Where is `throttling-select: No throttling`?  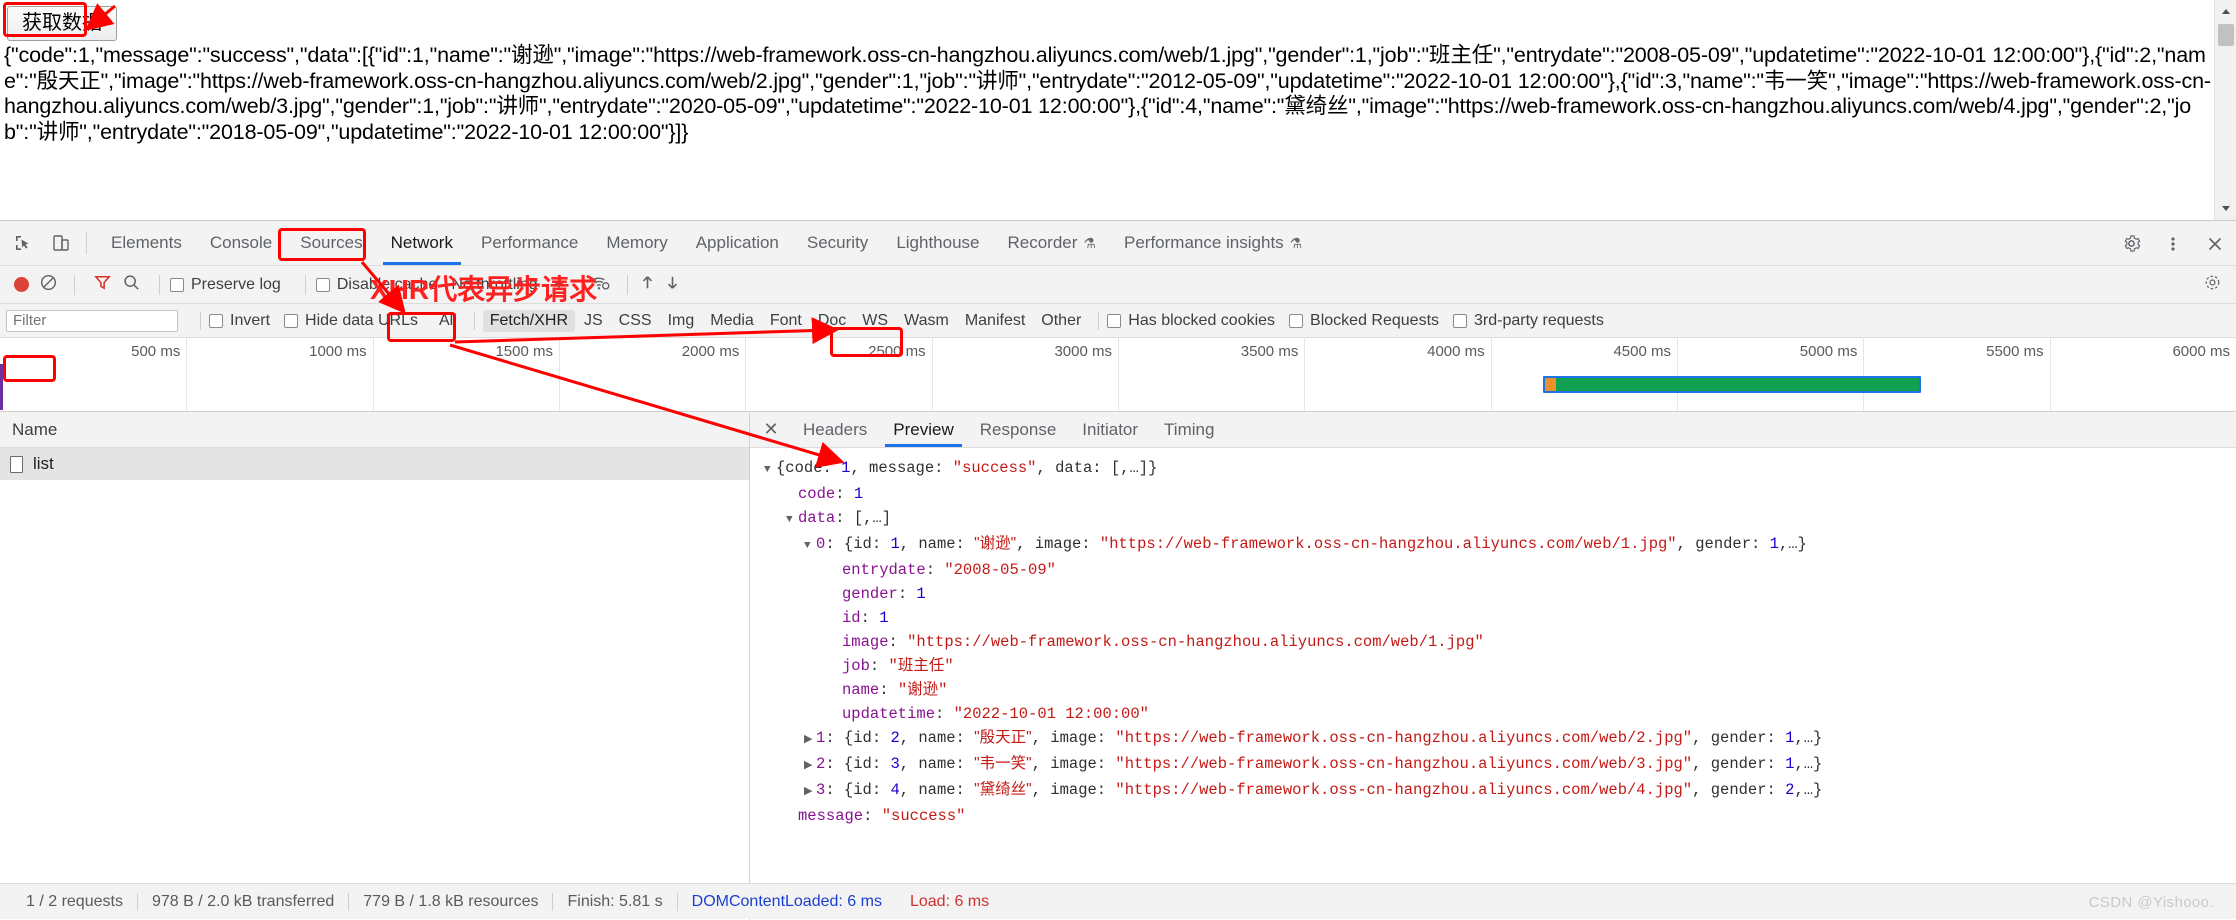
throttling-select: No throttling is located at coordinates (513, 285).